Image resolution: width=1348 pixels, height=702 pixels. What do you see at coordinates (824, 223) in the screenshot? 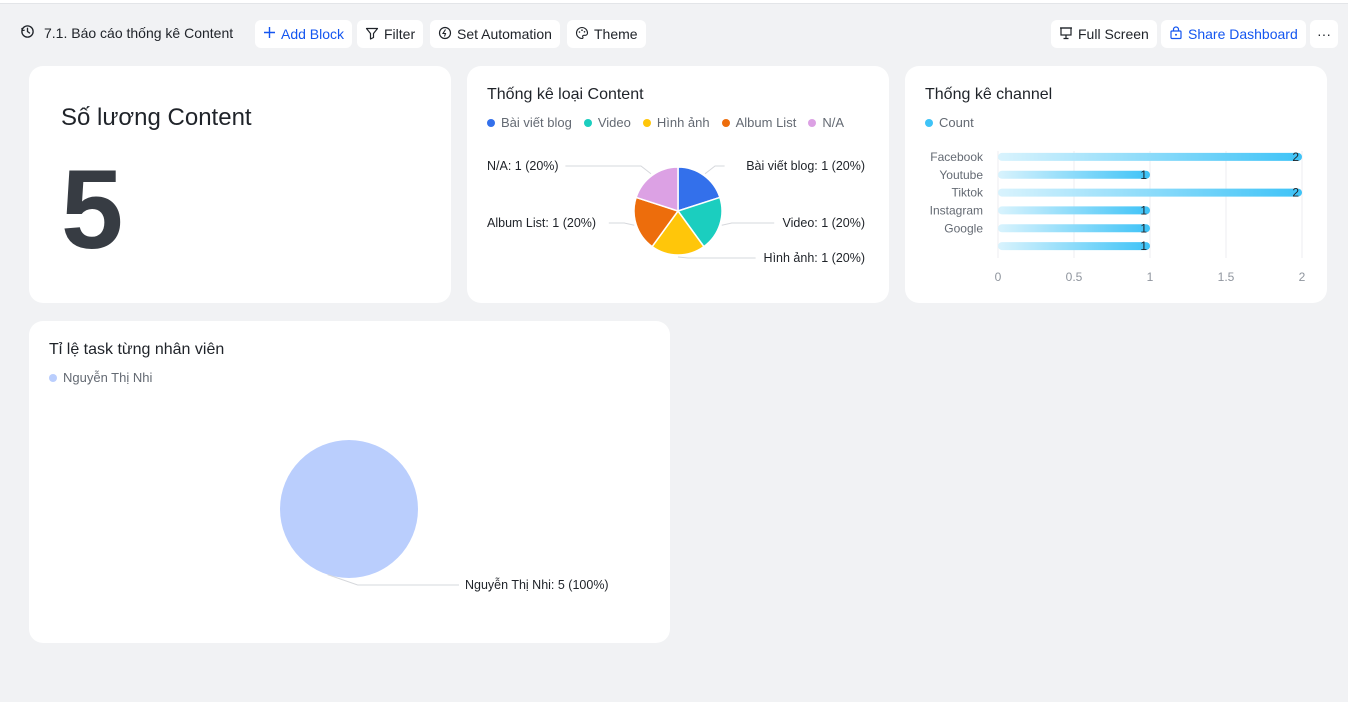
I see `pie-slice-label: Video: 1 (20%)` at bounding box center [824, 223].